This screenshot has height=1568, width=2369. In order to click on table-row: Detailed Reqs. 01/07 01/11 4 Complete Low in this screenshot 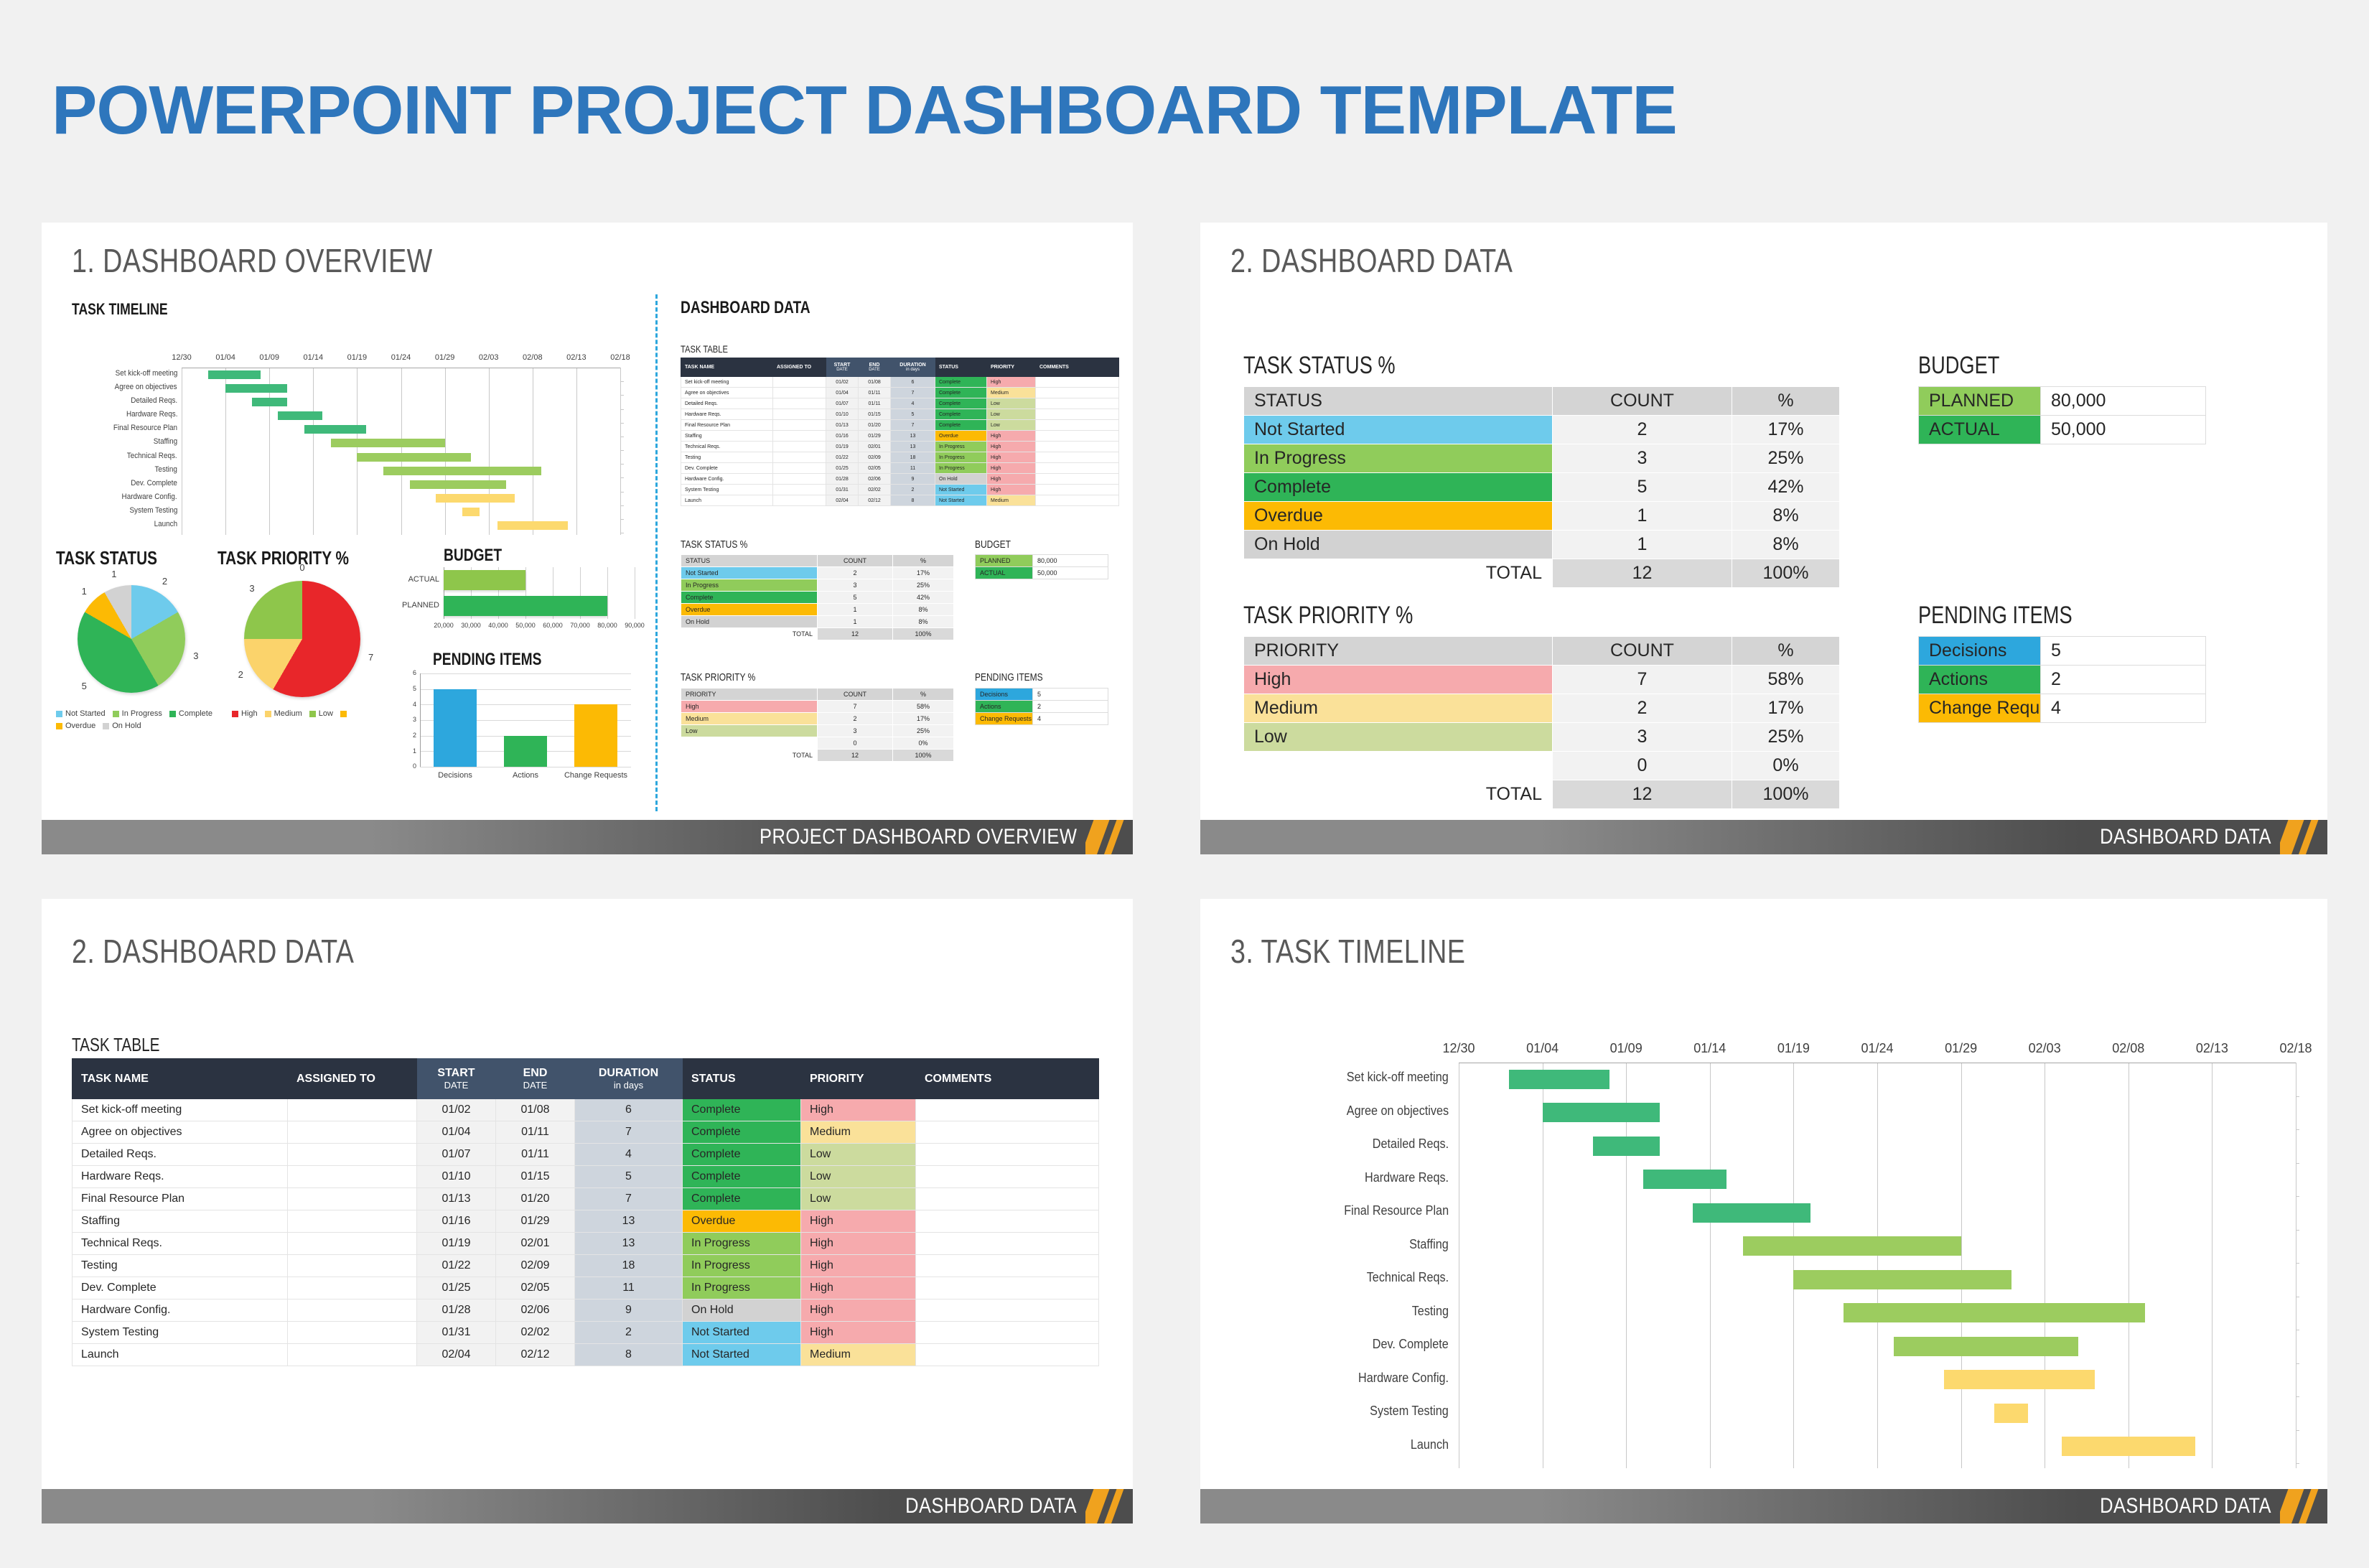, I will do `click(900, 403)`.